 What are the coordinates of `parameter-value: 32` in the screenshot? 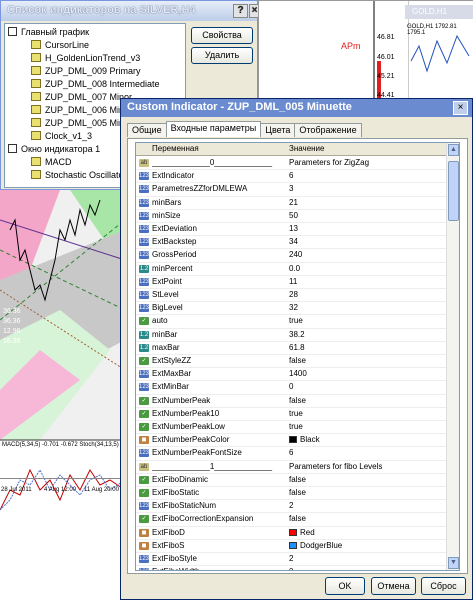 It's located at (293, 308).